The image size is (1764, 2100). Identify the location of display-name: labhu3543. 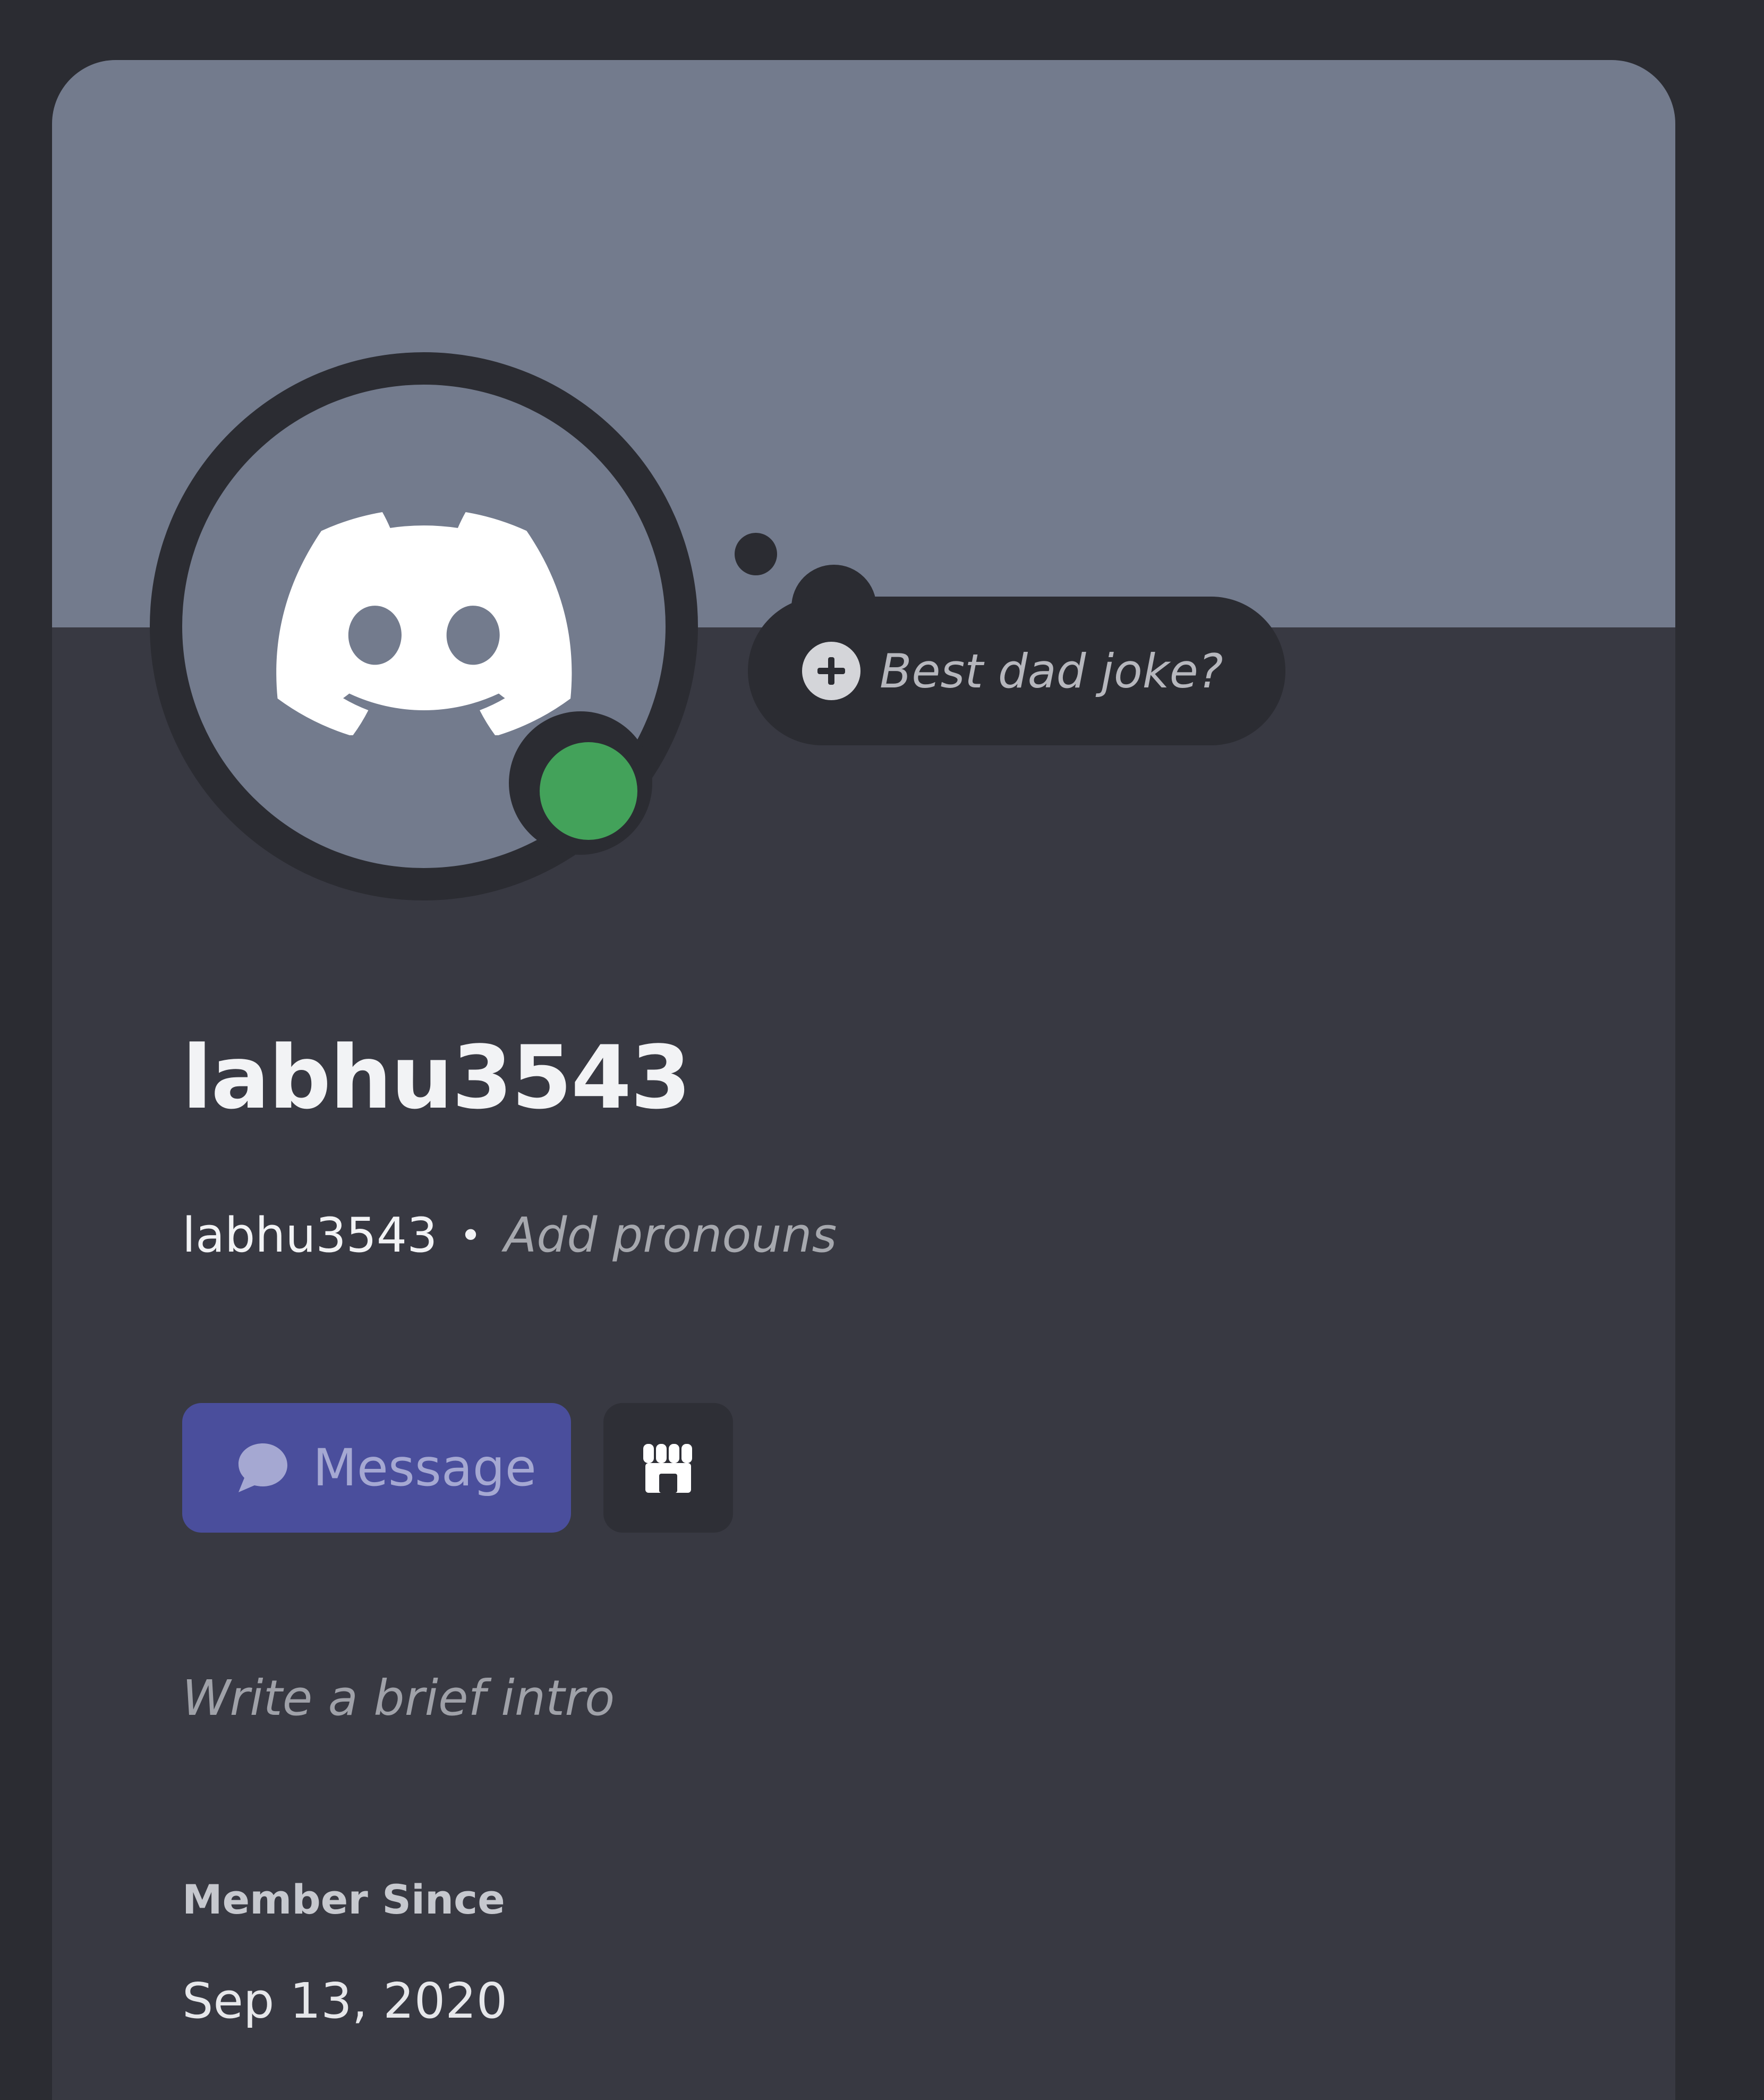
(436, 1077).